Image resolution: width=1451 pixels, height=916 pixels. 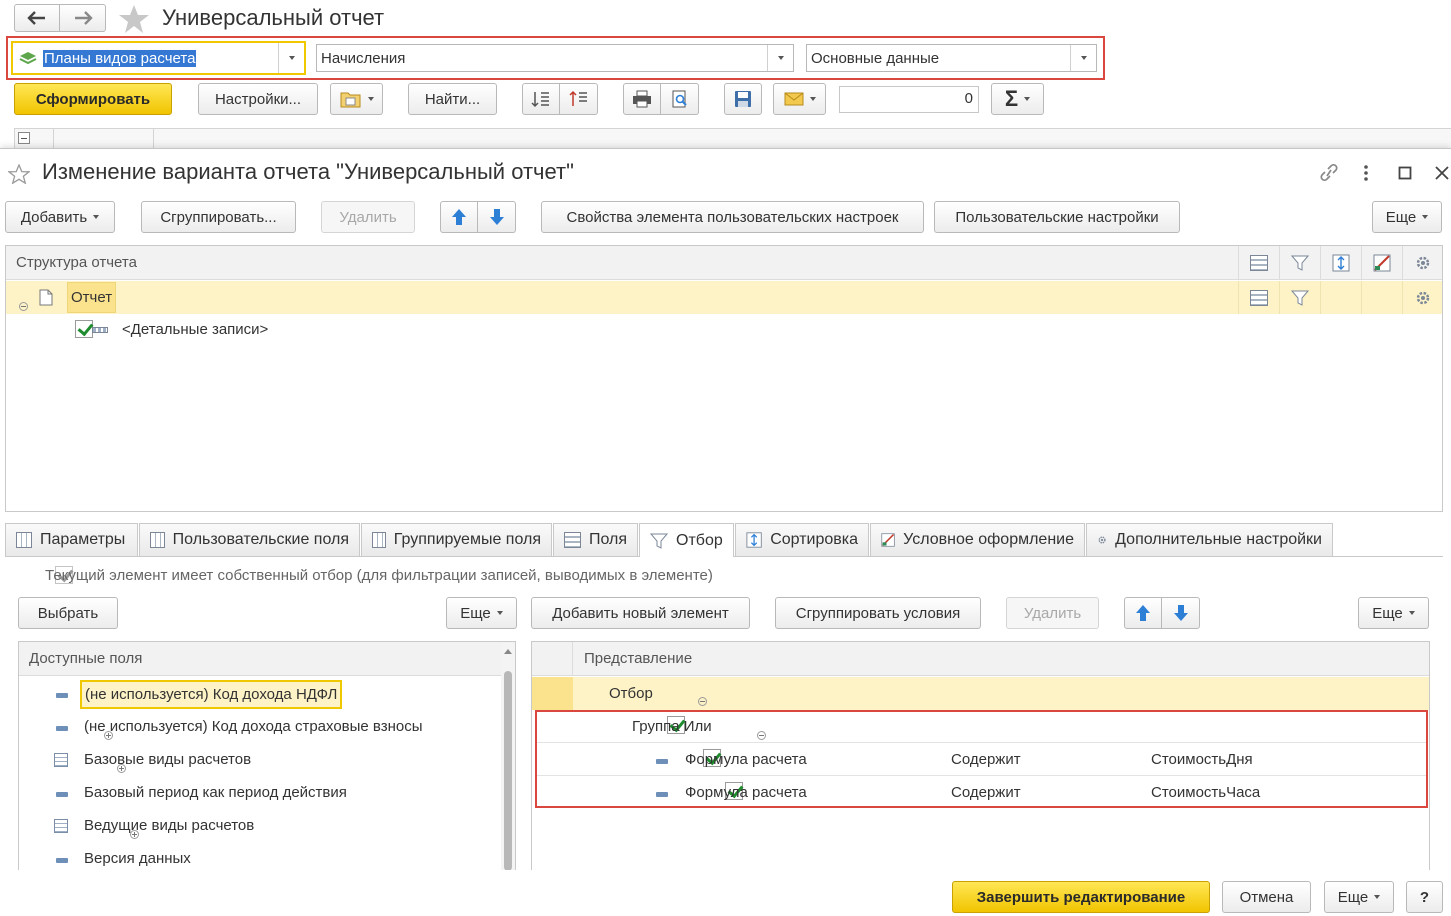 What do you see at coordinates (211, 694) in the screenshot?
I see `available-field-row: (не используется) Код дохода НДФЛ` at bounding box center [211, 694].